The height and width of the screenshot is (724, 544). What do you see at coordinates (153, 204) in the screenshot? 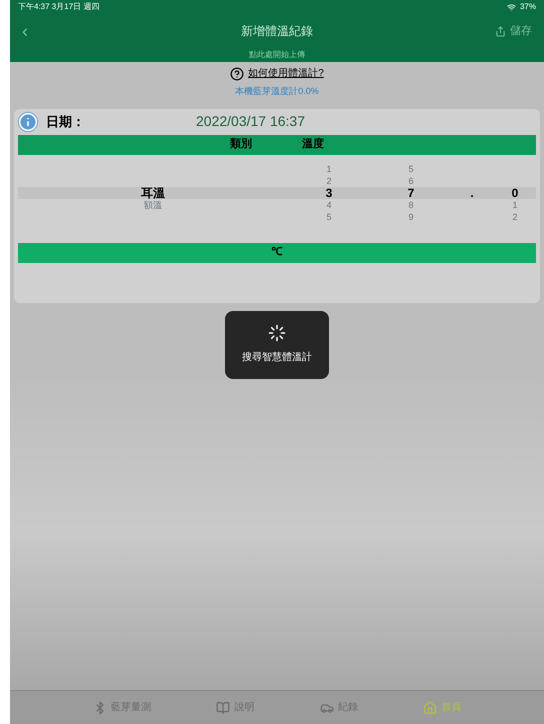
I see `picker-option: 額溫` at bounding box center [153, 204].